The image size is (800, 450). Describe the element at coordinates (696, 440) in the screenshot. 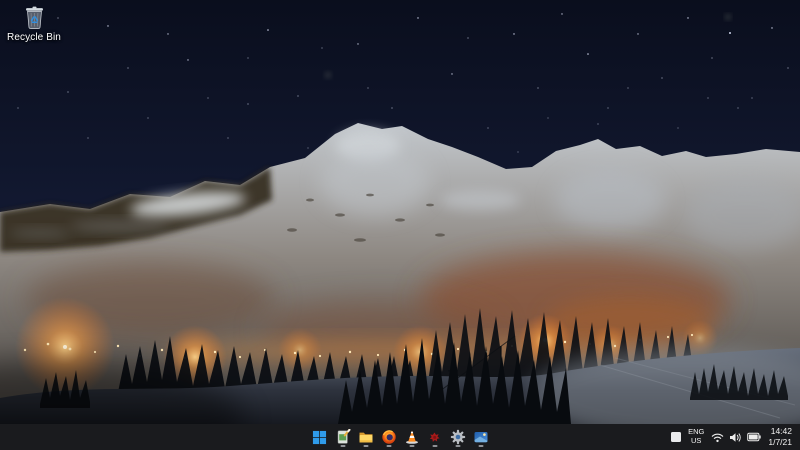

I see `language-line2: US` at that location.